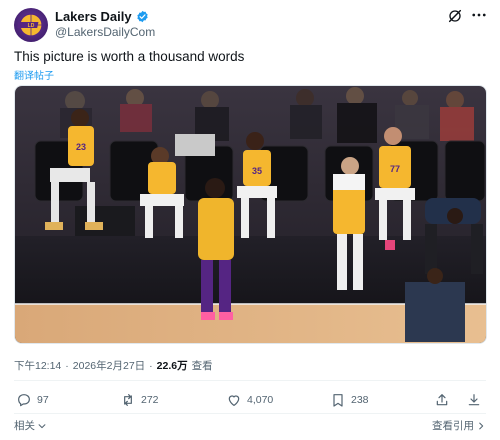 This screenshot has height=440, width=500. I want to click on chevron-right-icon, so click(481, 425).